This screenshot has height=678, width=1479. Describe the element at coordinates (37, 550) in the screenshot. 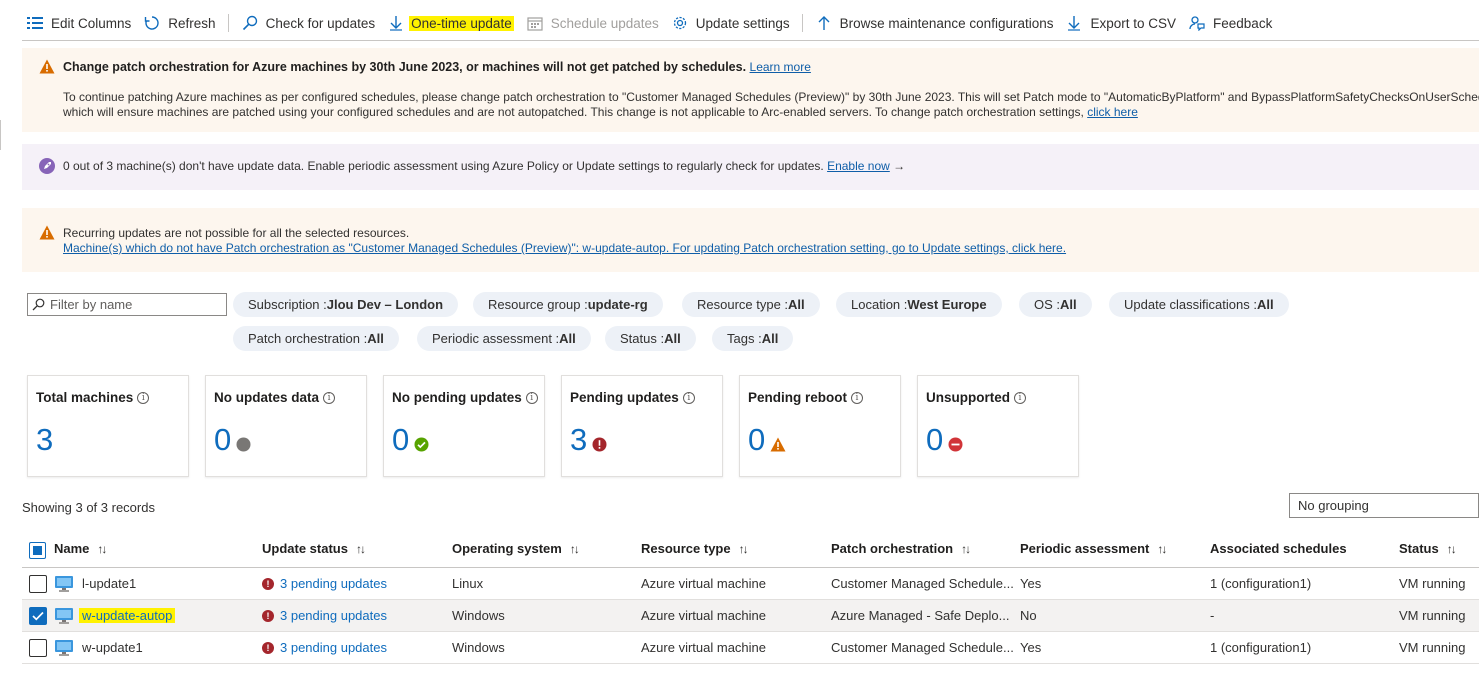

I see `select-all-checkbox` at that location.